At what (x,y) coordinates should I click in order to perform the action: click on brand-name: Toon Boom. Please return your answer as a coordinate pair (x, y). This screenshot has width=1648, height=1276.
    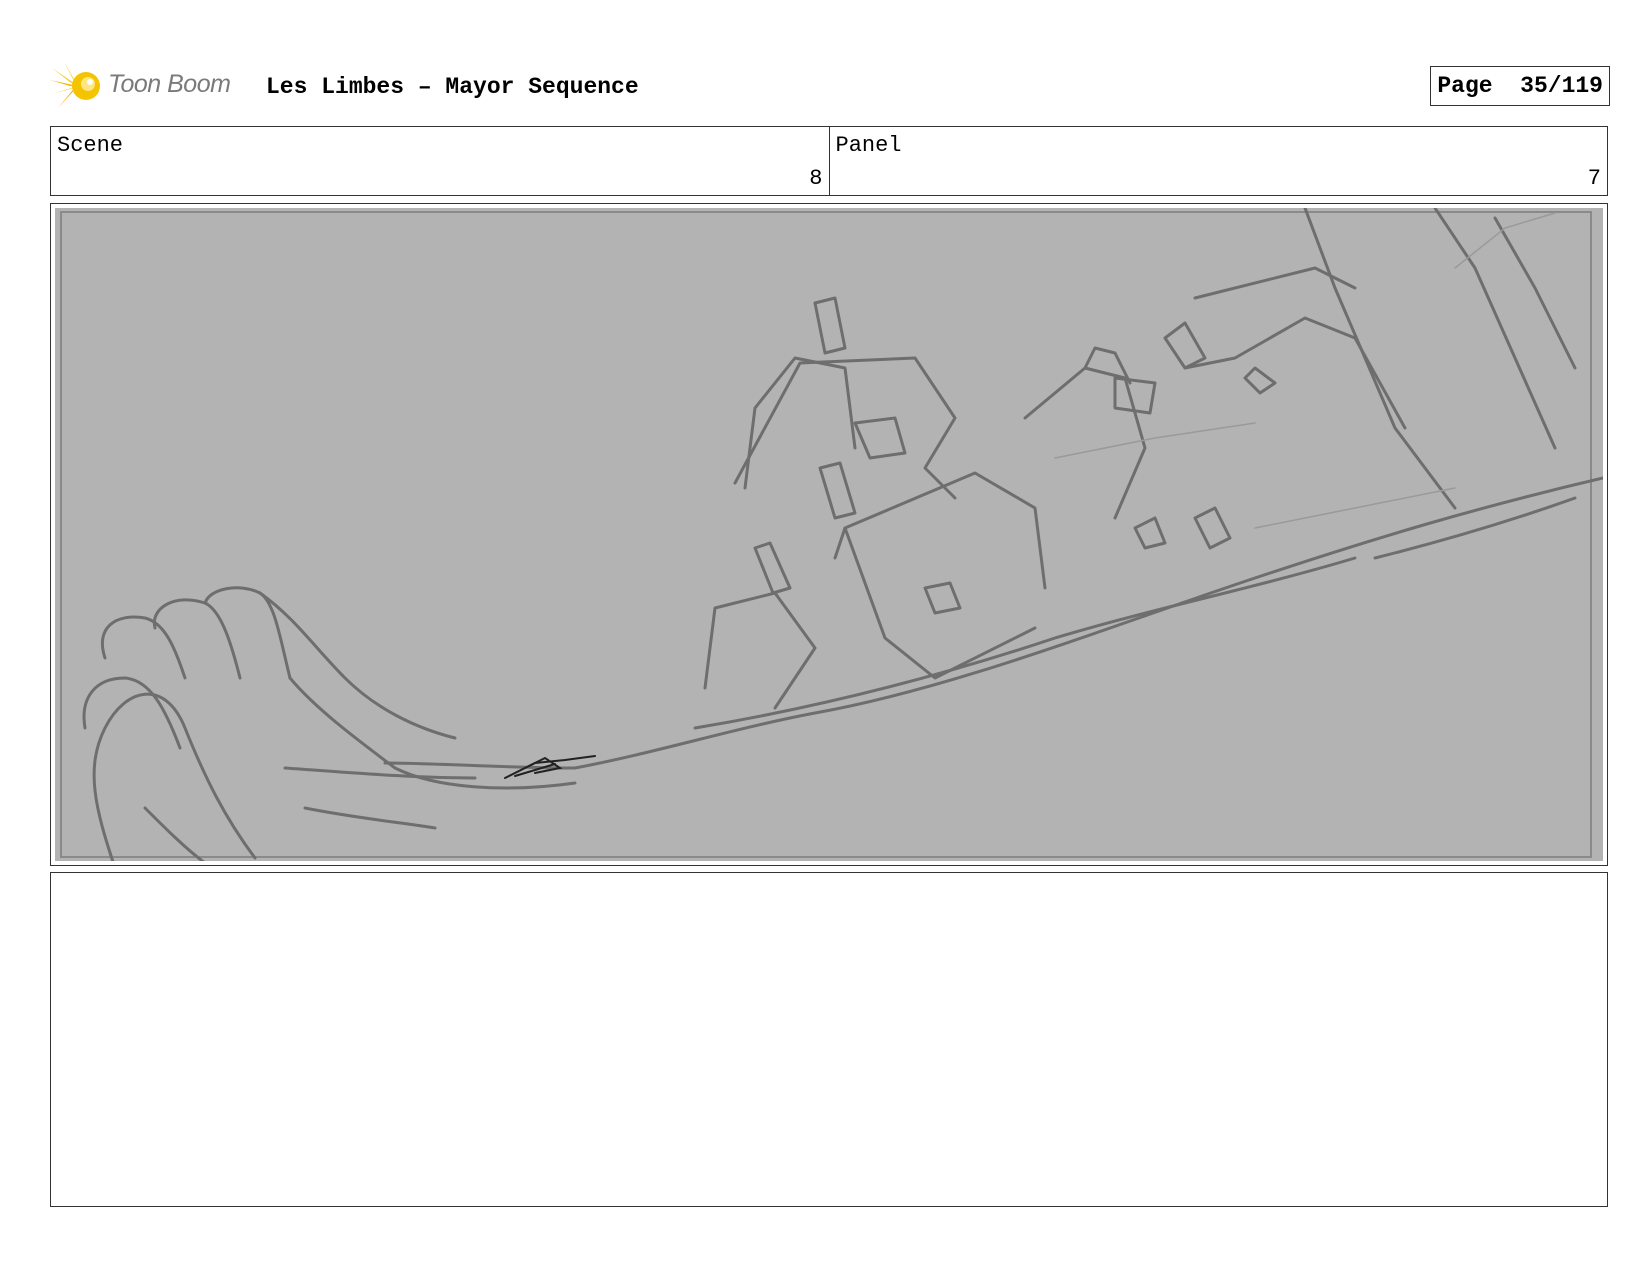
    Looking at the image, I should click on (169, 84).